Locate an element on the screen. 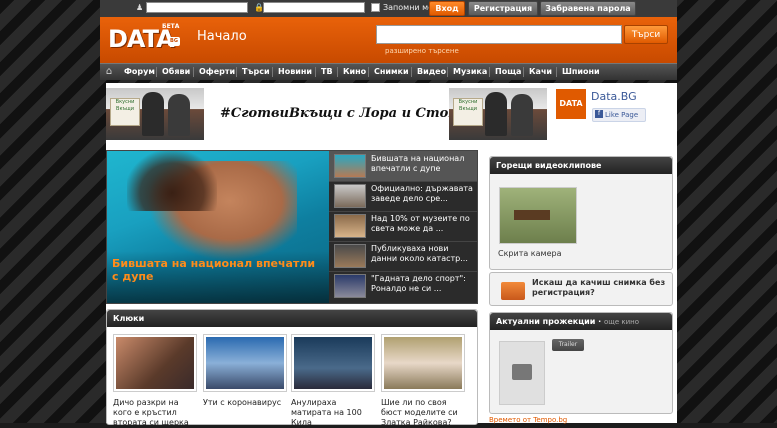 The height and width of the screenshot is (428, 777). video-label: Скрита камера is located at coordinates (529, 253).